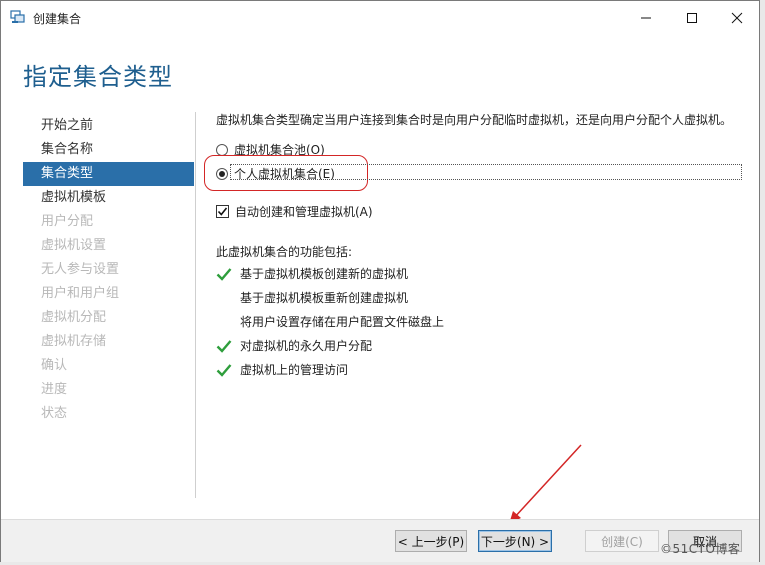 This screenshot has height=565, width=765. What do you see at coordinates (57, 19) in the screenshot?
I see `window-title: 创建集合` at bounding box center [57, 19].